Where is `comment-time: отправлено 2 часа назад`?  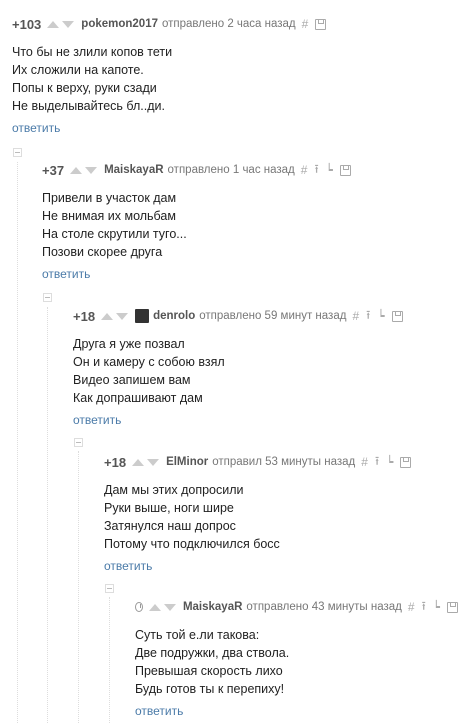
comment-time: отправлено 2 часа назад is located at coordinates (229, 24).